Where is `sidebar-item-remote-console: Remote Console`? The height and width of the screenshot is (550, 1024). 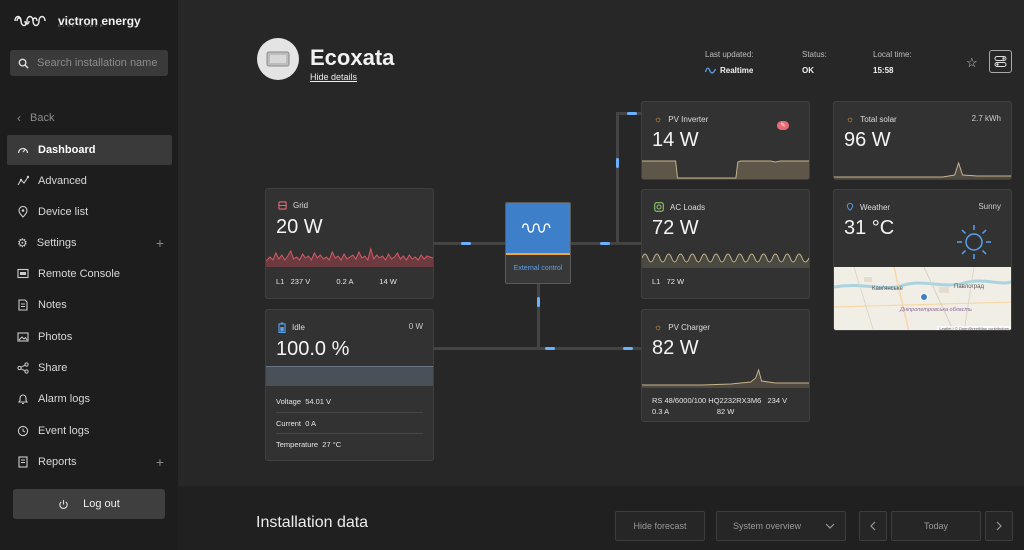
sidebar-item-remote-console: Remote Console is located at coordinates (89, 274).